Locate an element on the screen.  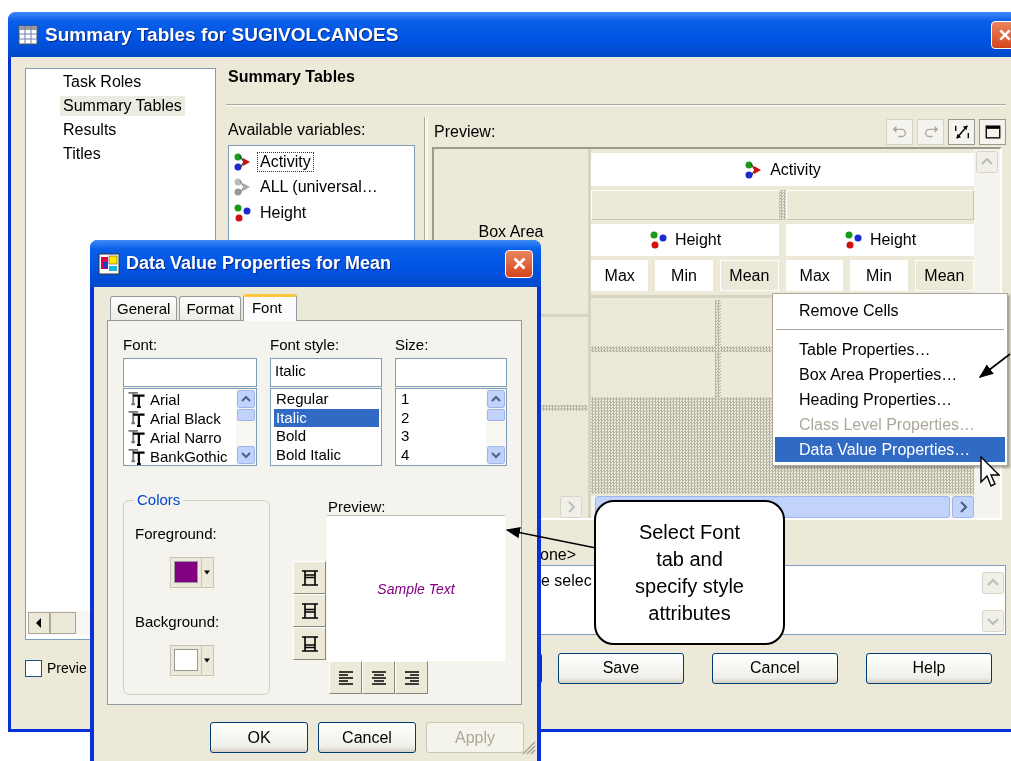
font-item: Arial is located at coordinates (165, 399).